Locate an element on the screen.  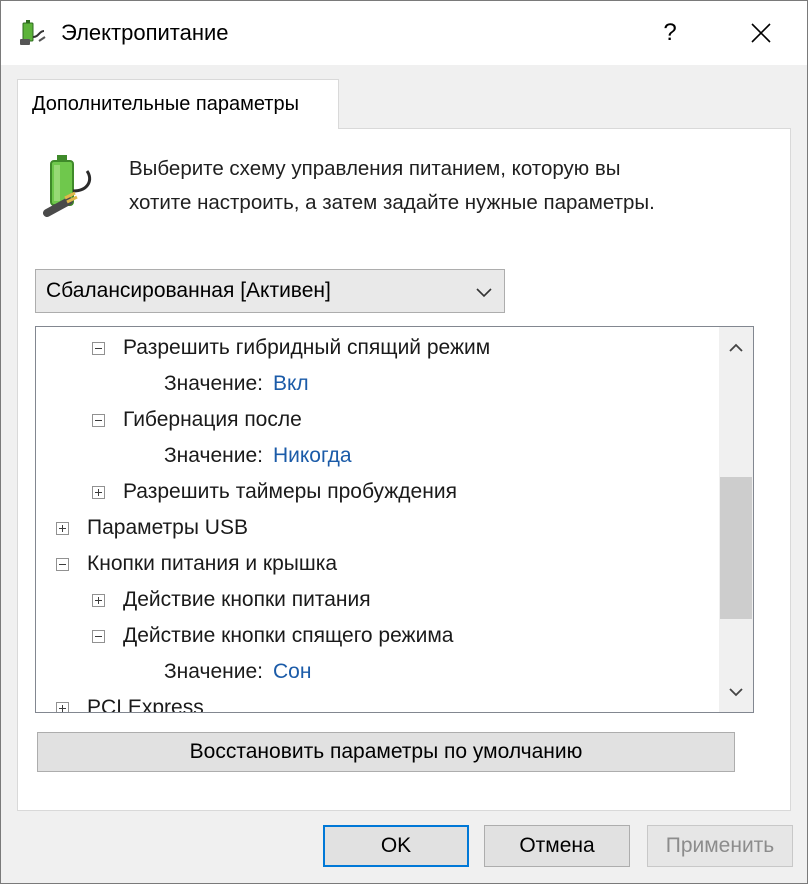
tab-advanced-settings: Дополнительные параметры is located at coordinates (178, 104).